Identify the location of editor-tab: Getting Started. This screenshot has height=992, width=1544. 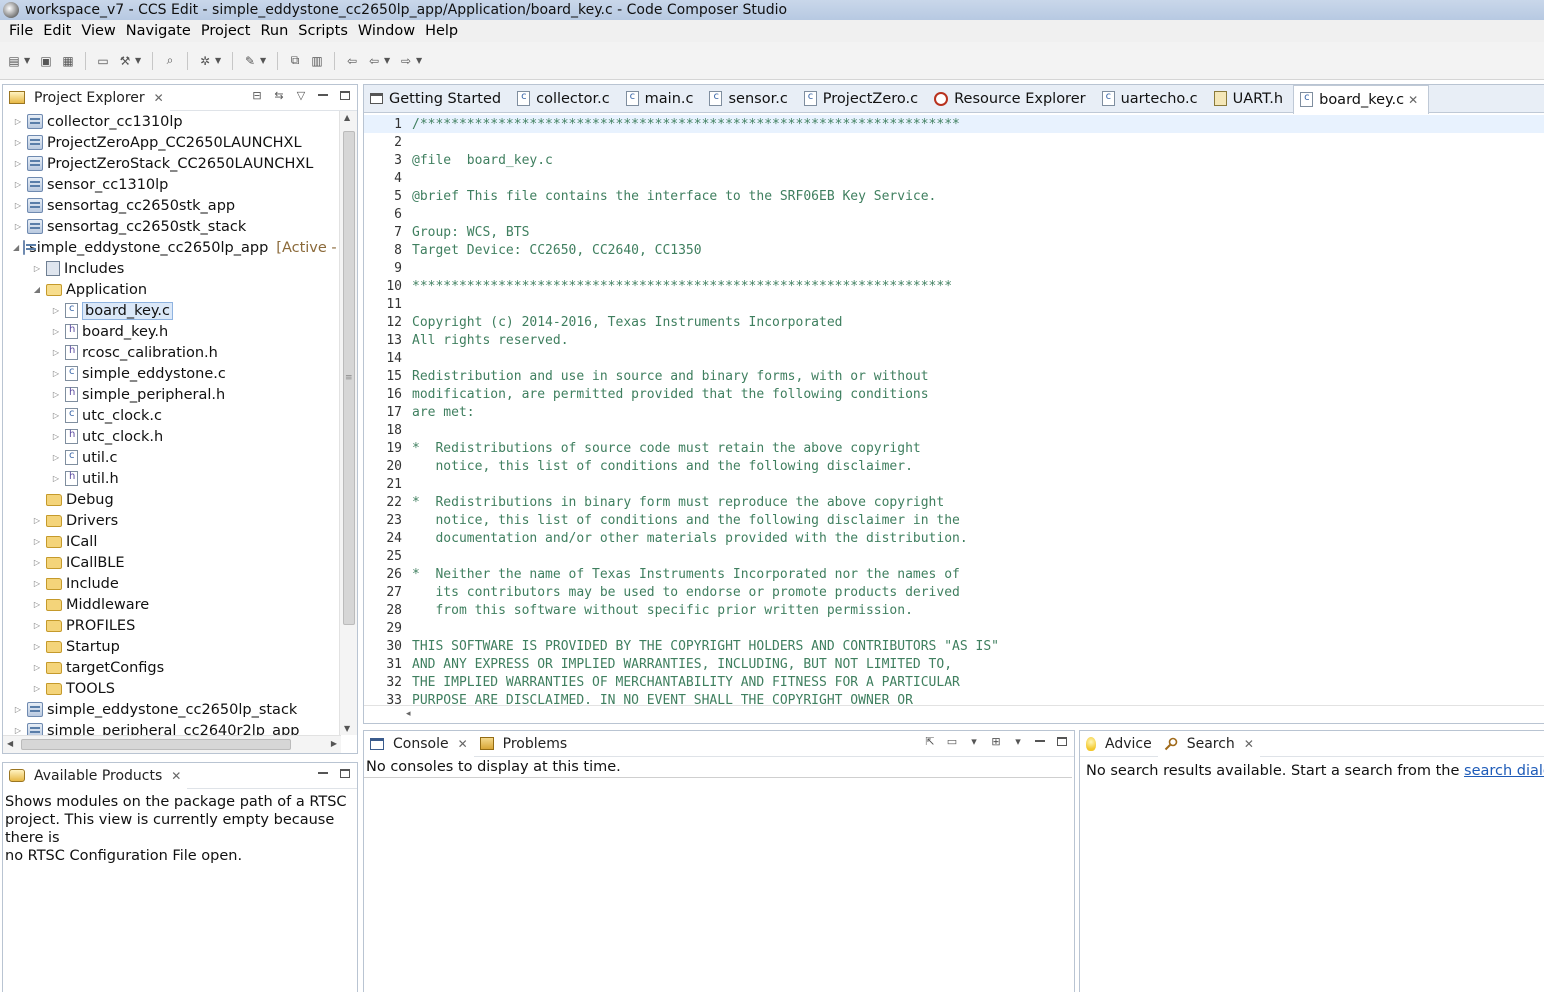
(437, 99).